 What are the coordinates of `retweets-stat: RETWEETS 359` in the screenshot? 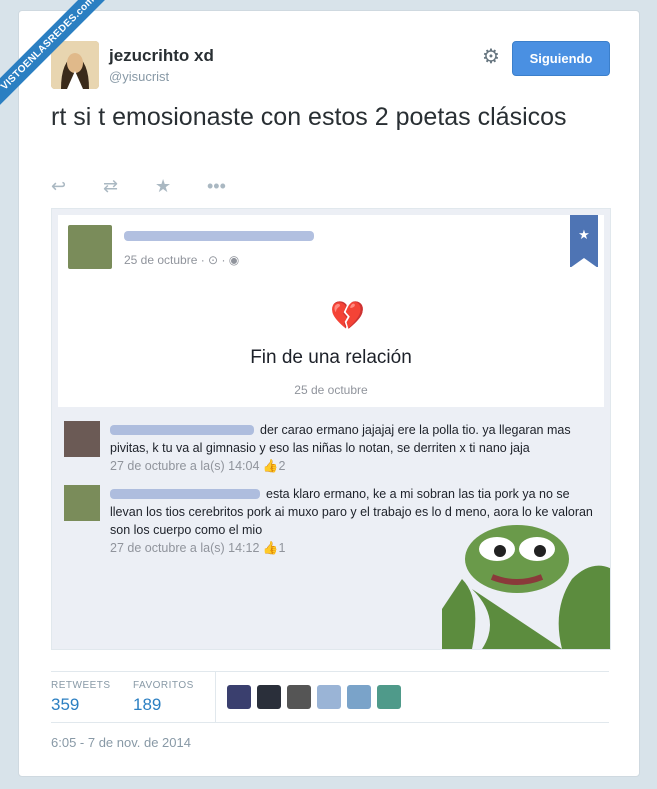 It's located at (81, 697).